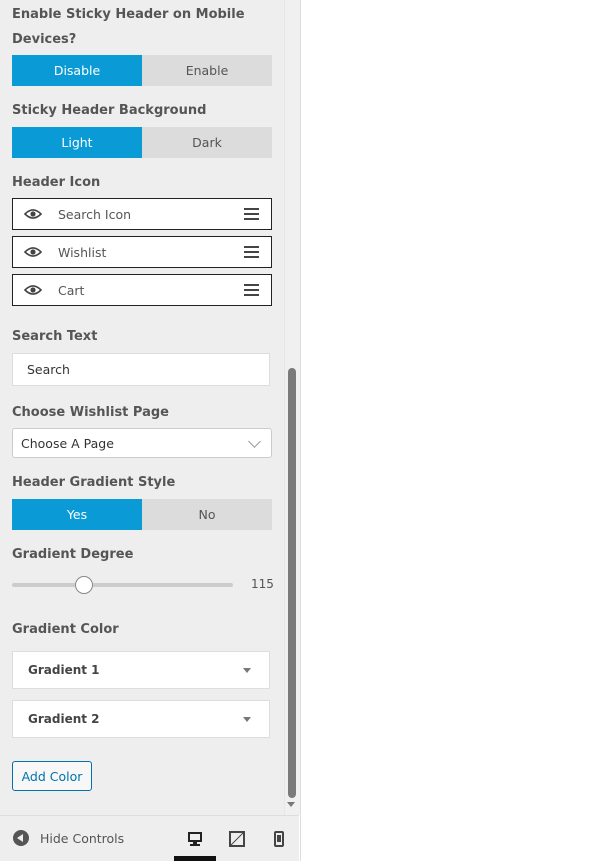  What do you see at coordinates (95, 214) in the screenshot?
I see `header-icon-item-label: Search Icon` at bounding box center [95, 214].